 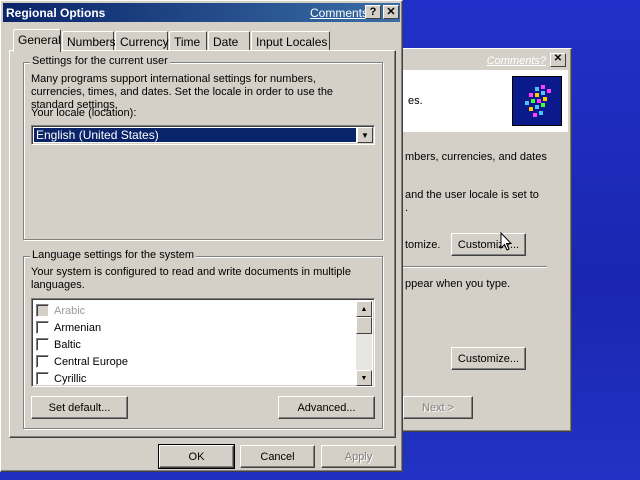 What do you see at coordinates (423, 245) in the screenshot?
I see `background-text-4: tomize.` at bounding box center [423, 245].